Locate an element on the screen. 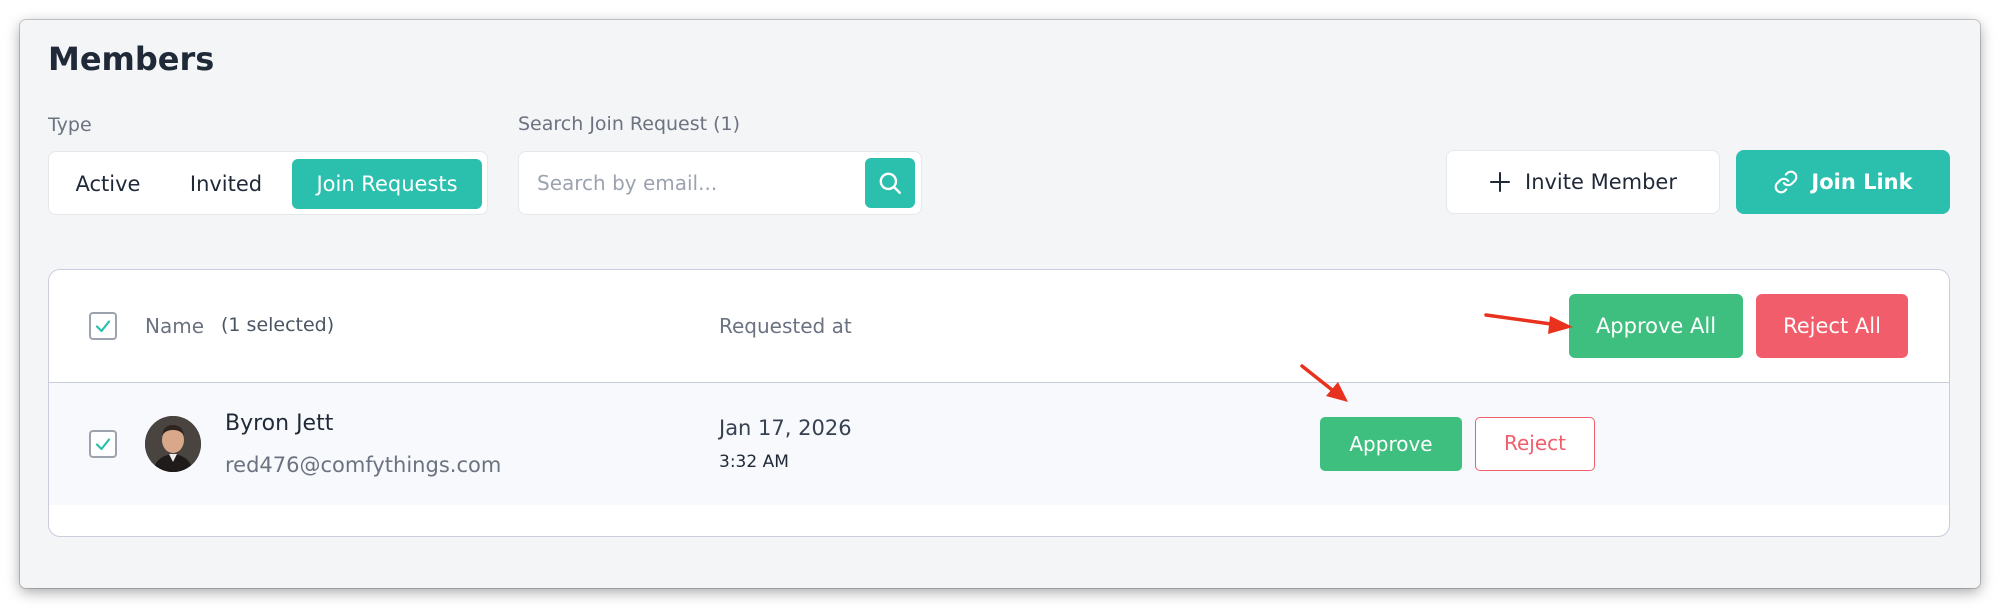 This screenshot has width=2000, height=608. search-icon is located at coordinates (890, 183).